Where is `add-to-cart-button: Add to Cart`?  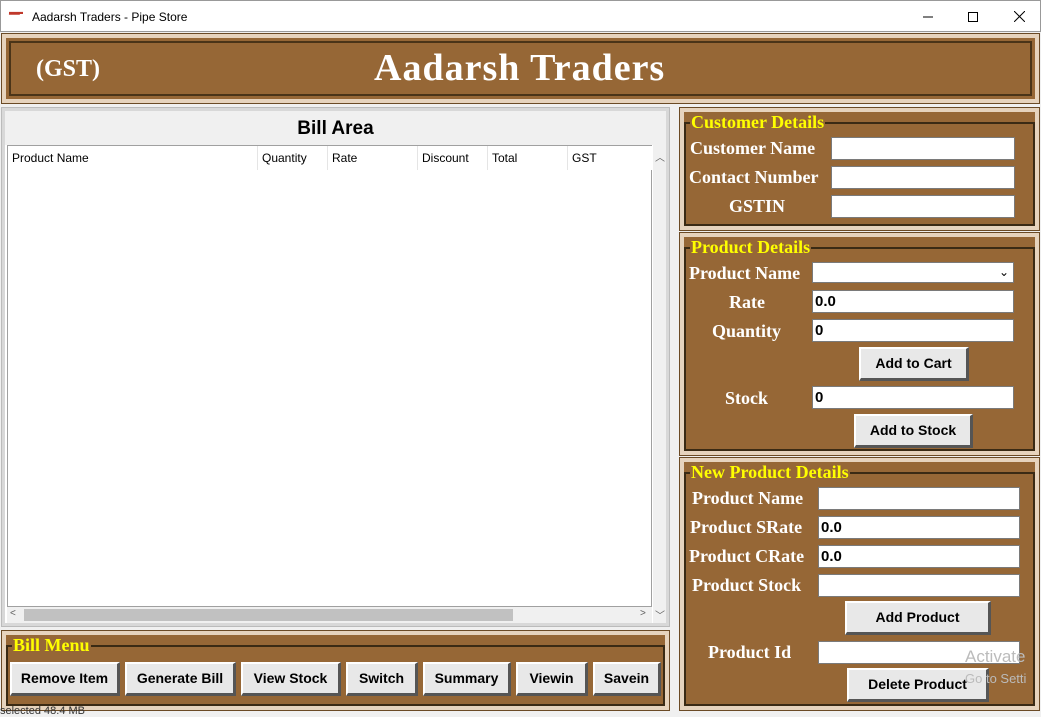
add-to-cart-button: Add to Cart is located at coordinates (914, 364).